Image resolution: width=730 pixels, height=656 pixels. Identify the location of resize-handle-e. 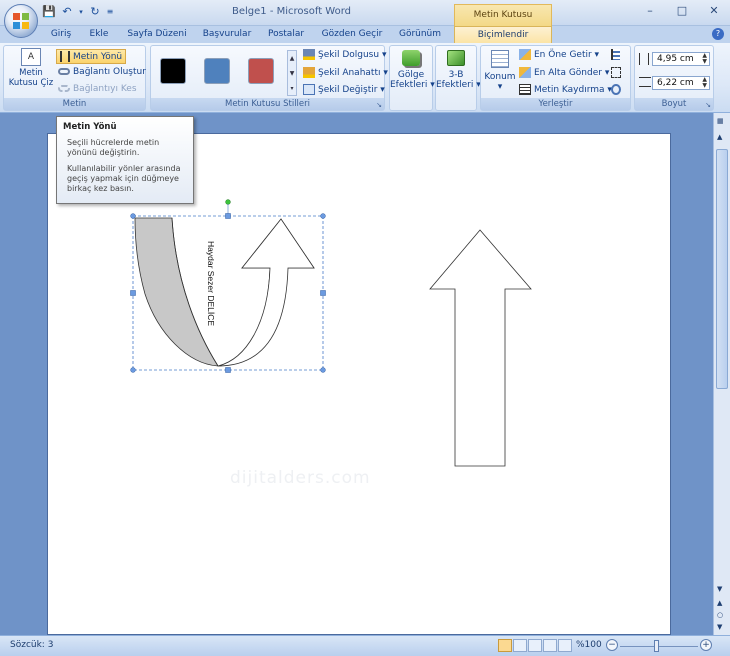
(323, 293).